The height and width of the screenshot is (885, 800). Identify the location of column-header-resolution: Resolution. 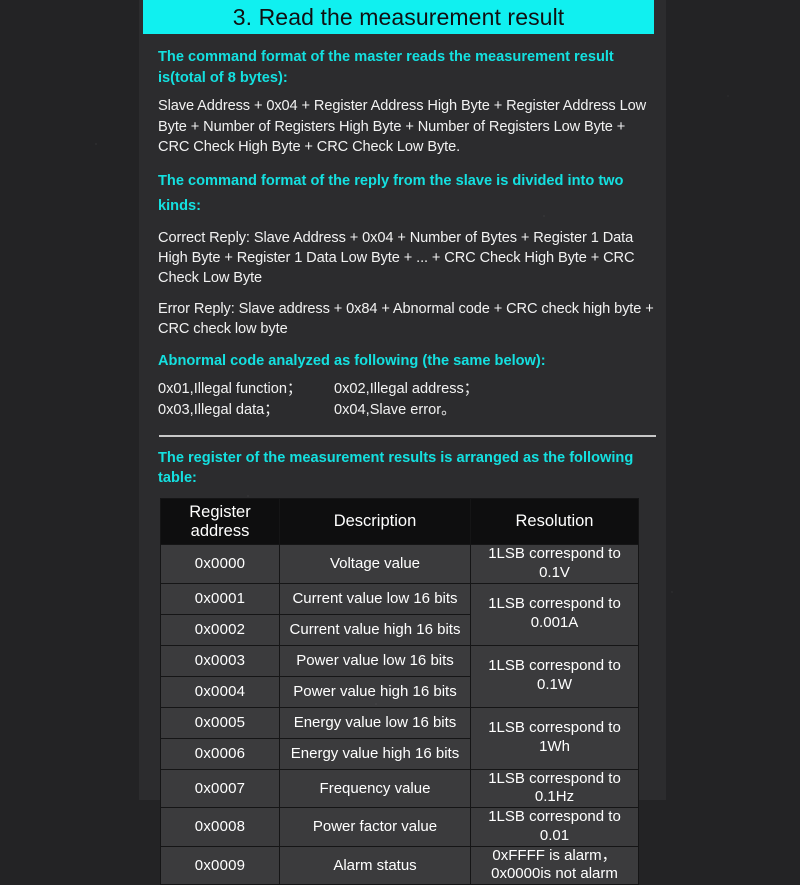
(554, 522).